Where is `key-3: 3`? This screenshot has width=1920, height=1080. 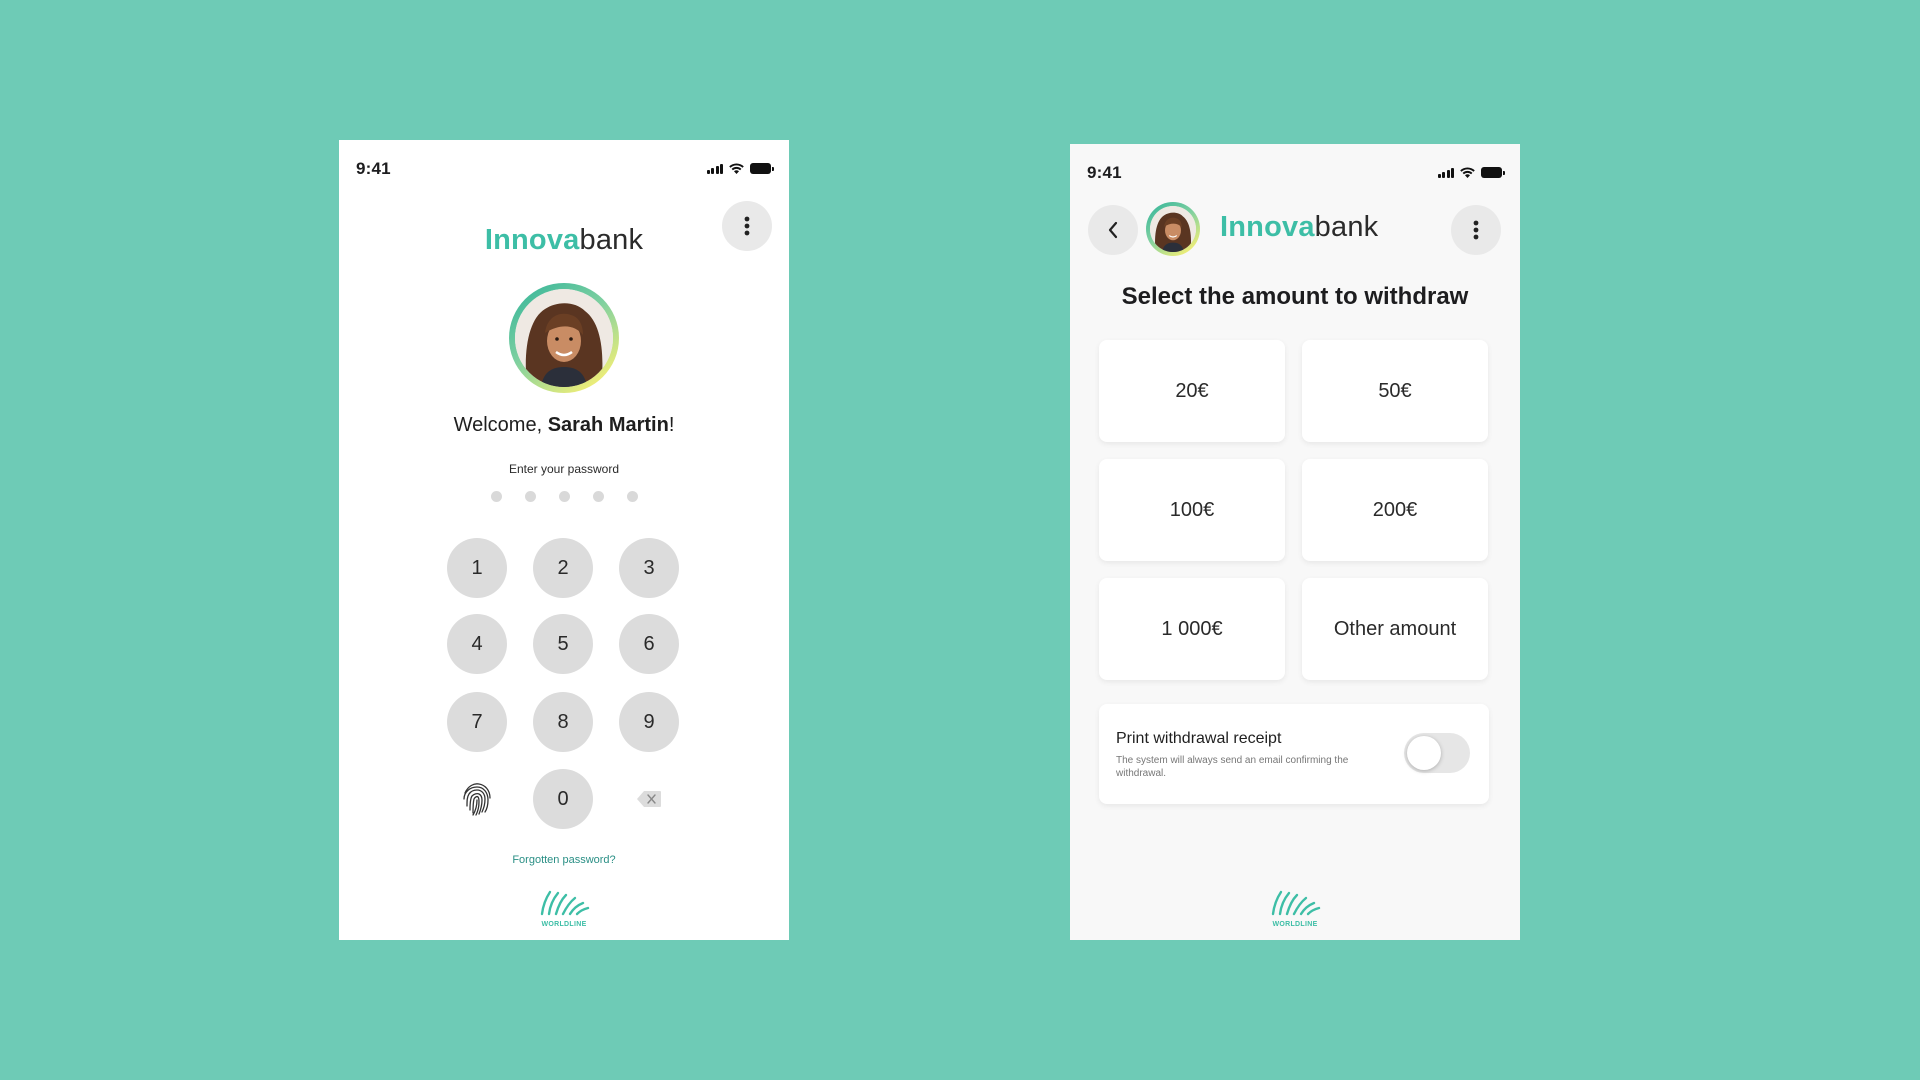 key-3: 3 is located at coordinates (649, 568).